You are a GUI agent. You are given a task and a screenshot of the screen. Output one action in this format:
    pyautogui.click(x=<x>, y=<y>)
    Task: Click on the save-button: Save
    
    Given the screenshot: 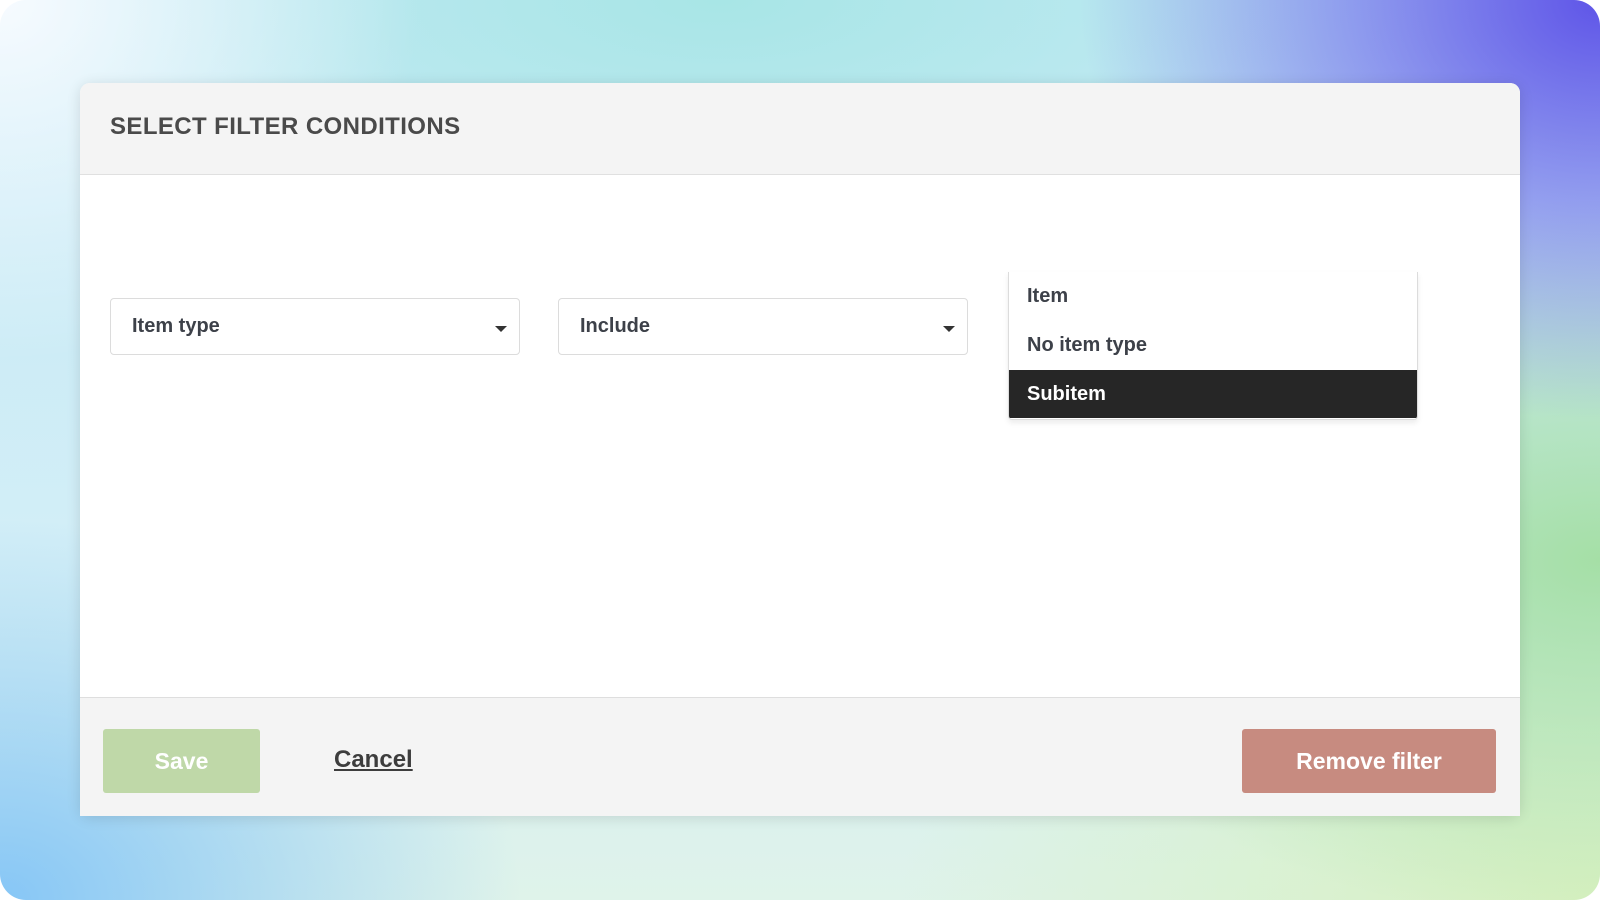 What is the action you would take?
    pyautogui.click(x=181, y=761)
    